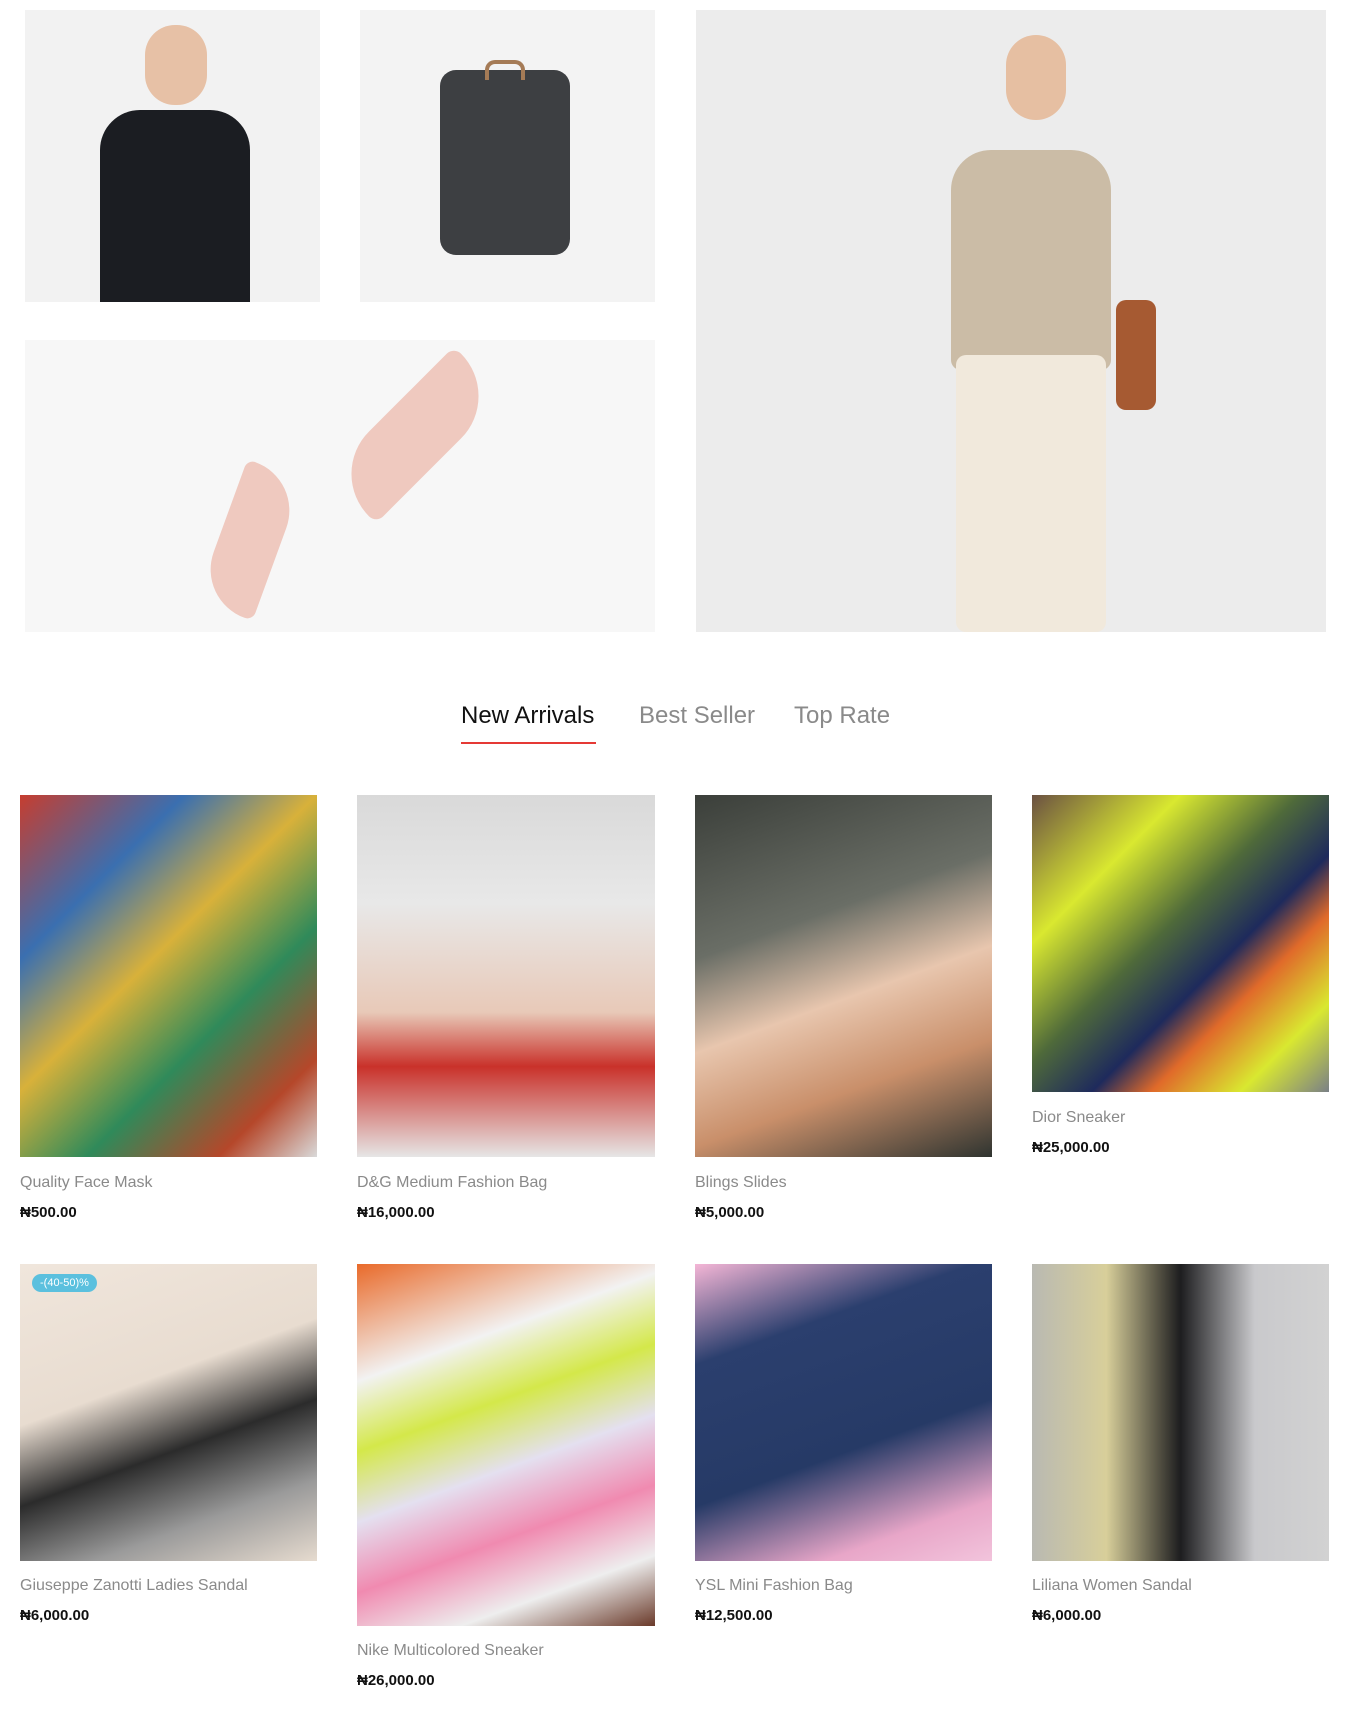 The height and width of the screenshot is (1712, 1349). I want to click on banner-men-tshirt, so click(172, 156).